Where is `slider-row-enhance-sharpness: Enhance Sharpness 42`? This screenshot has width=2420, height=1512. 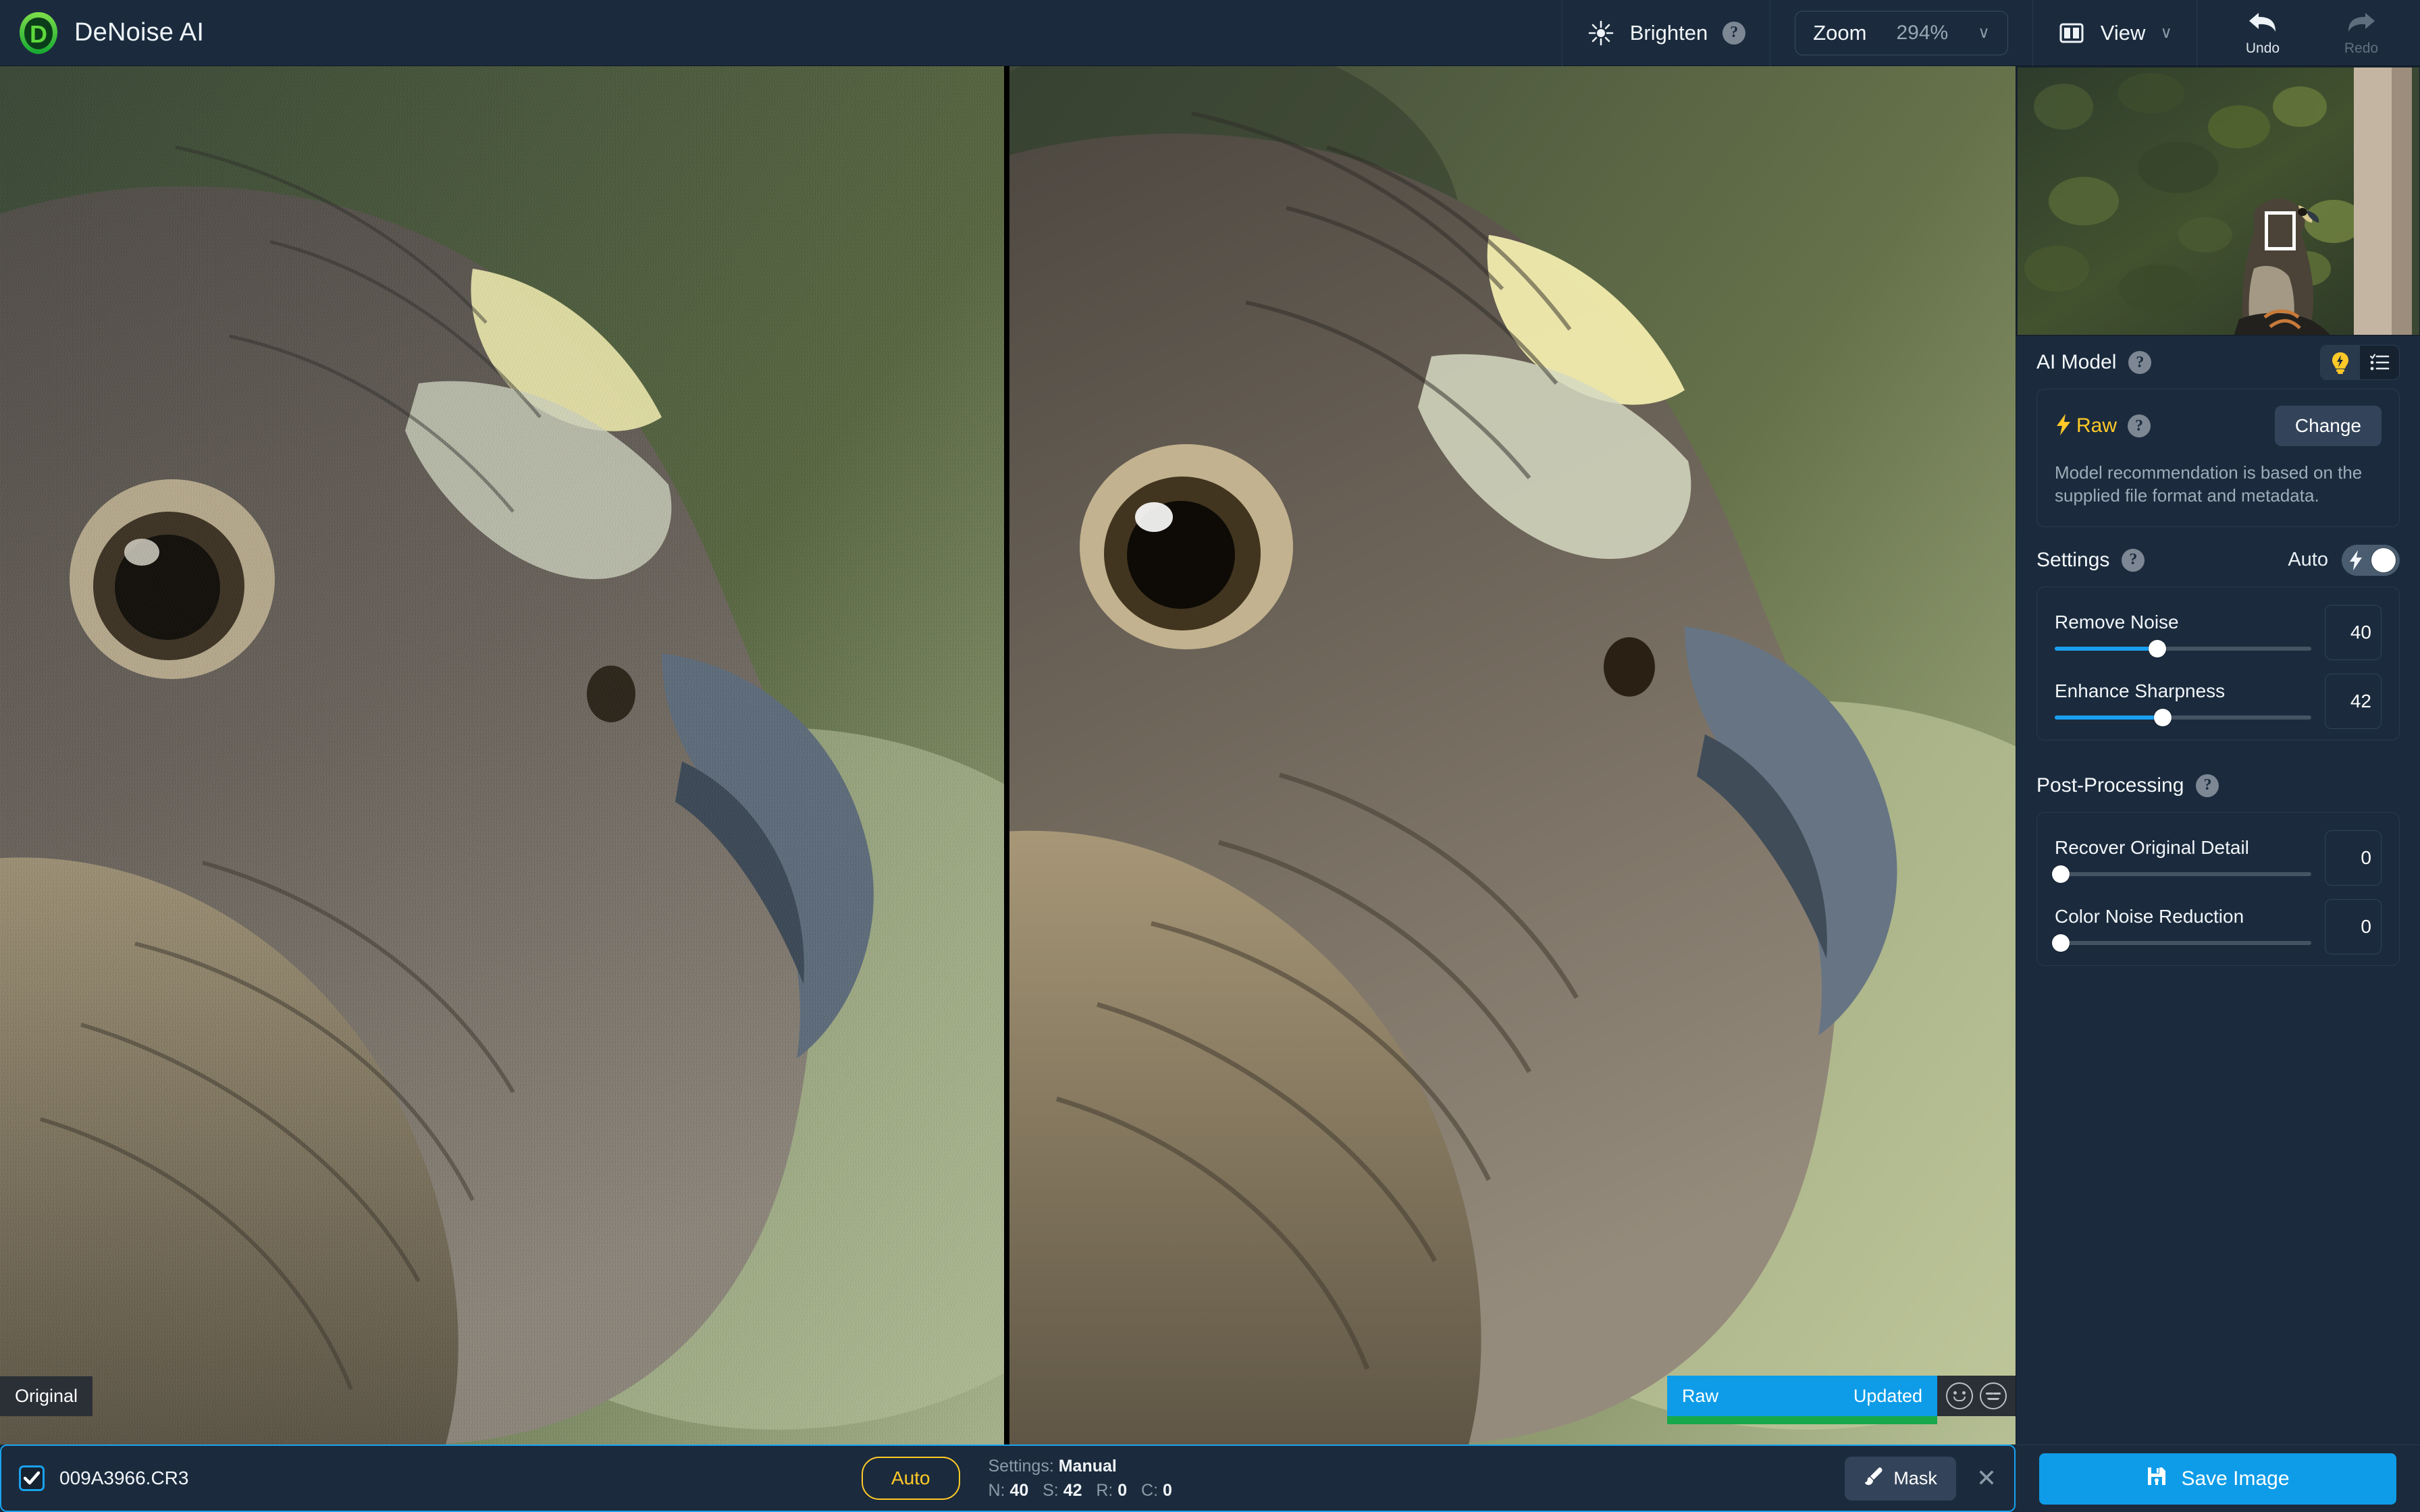
slider-row-enhance-sharpness: Enhance Sharpness 42 is located at coordinates (2218, 701).